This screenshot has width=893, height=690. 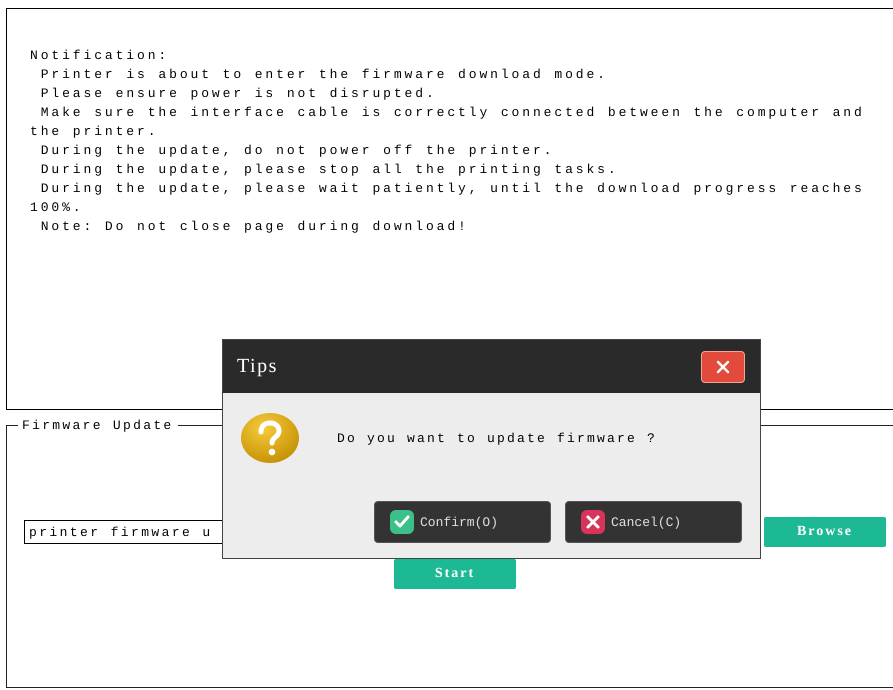 What do you see at coordinates (239, 94) in the screenshot?
I see `notification-text: Please ensure power is not disrupted.` at bounding box center [239, 94].